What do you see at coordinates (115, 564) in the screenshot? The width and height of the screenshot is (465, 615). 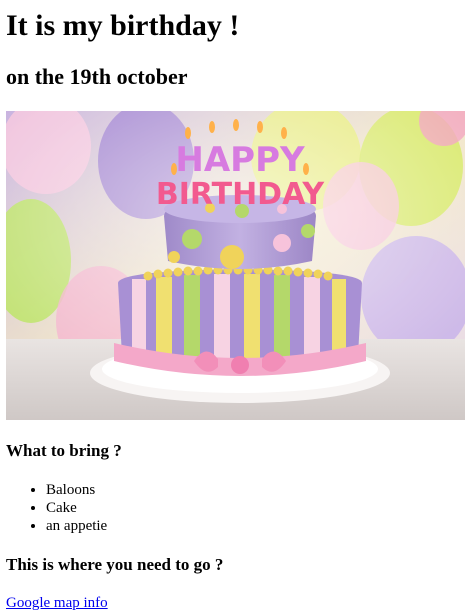 I see `location-heading: This is where you need to go ?` at bounding box center [115, 564].